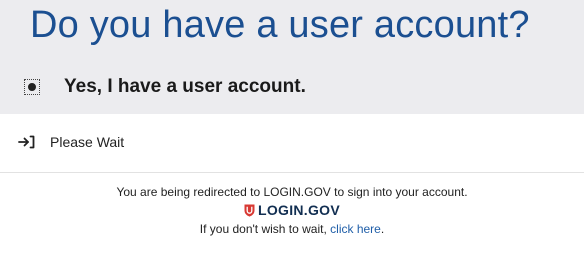 The image size is (584, 261). Describe the element at coordinates (292, 172) in the screenshot. I see `section-divider` at that location.